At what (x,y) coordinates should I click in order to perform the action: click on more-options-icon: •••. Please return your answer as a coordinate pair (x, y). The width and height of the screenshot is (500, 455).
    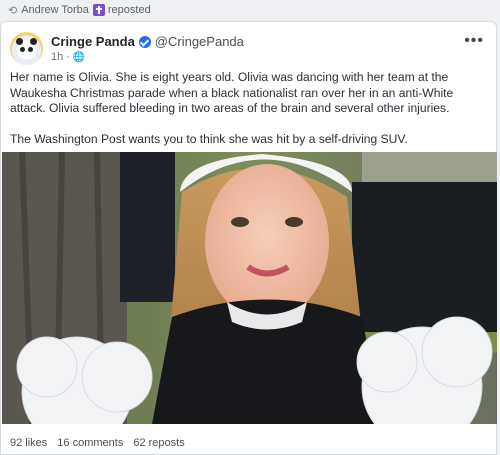
    Looking at the image, I should click on (474, 41).